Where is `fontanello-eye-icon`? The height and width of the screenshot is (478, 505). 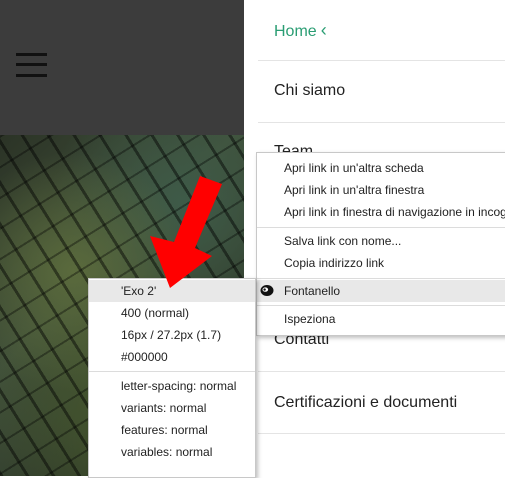
fontanello-eye-icon is located at coordinates (267, 290).